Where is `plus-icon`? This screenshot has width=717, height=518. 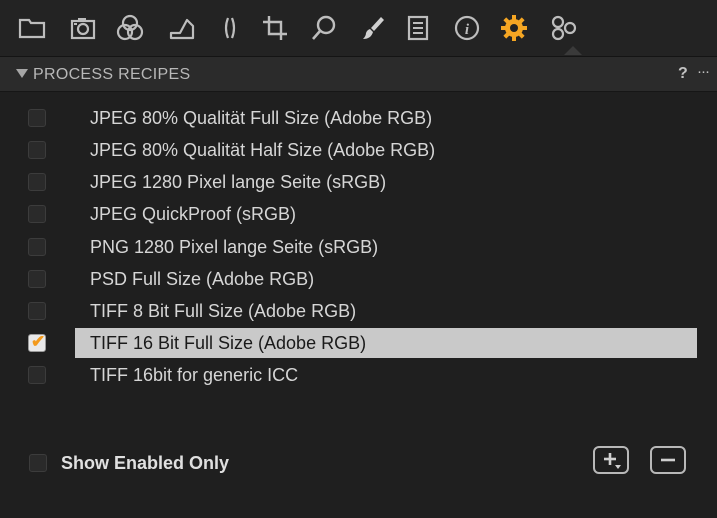
plus-icon is located at coordinates (612, 461).